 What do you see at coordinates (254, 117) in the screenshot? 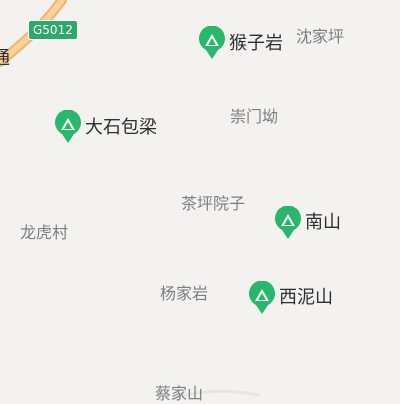
I see `place-label-chongmenao: 崇门坳` at bounding box center [254, 117].